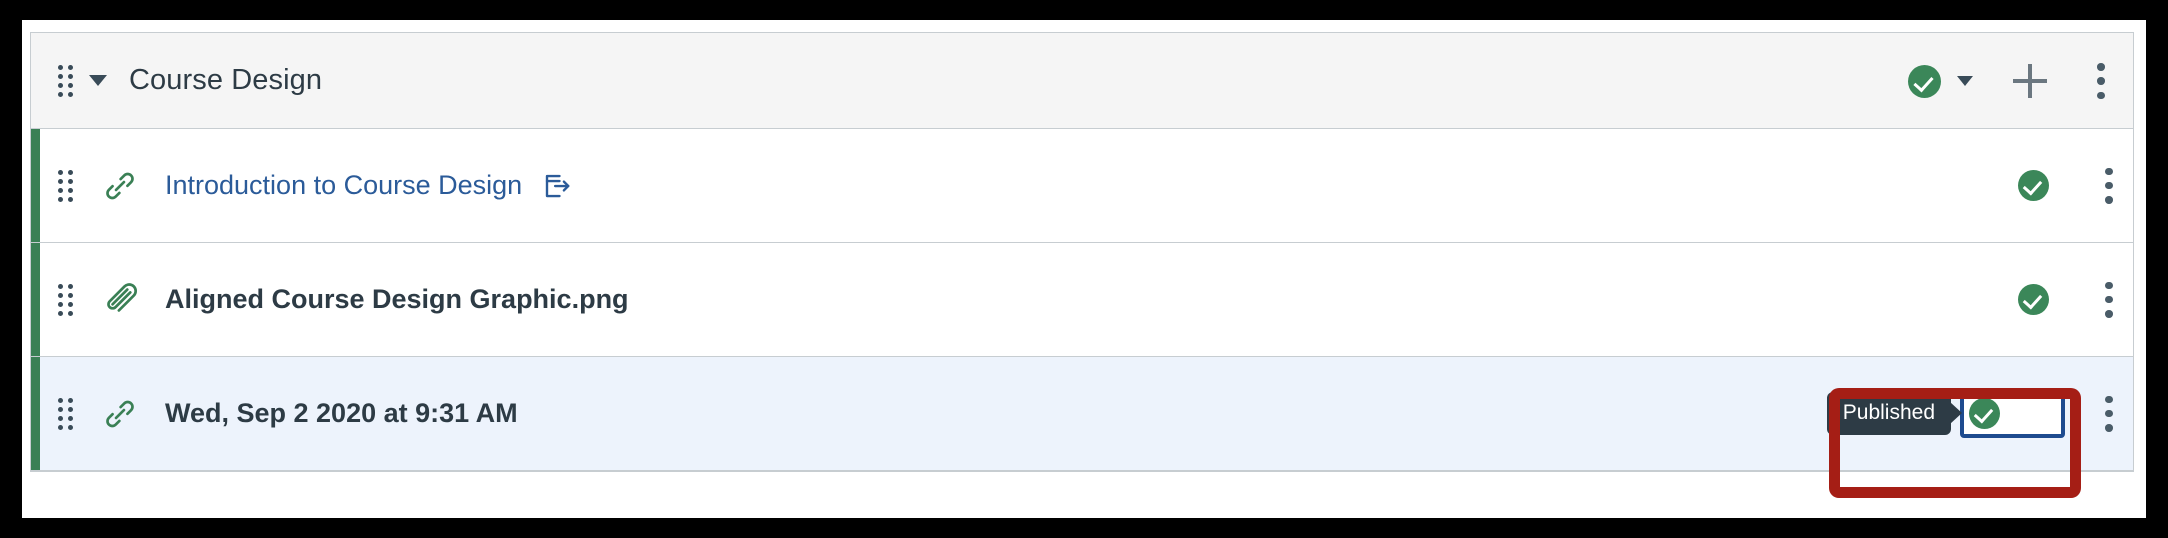 This screenshot has width=2168, height=538. Describe the element at coordinates (2012, 413) in the screenshot. I see `item-publish-toggle-button` at that location.